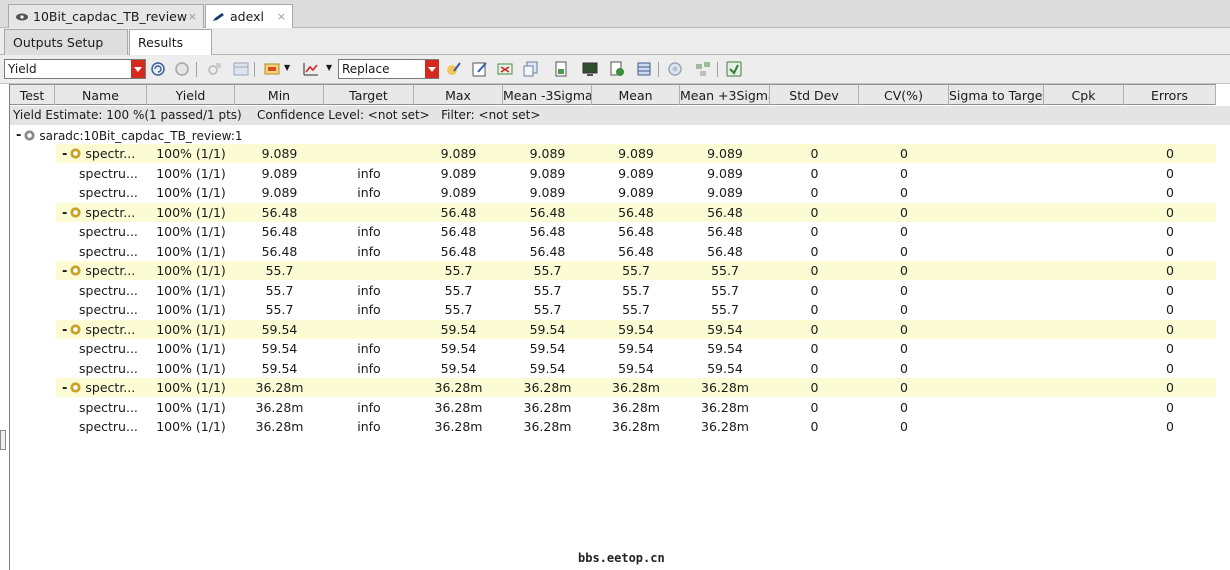 Image resolution: width=1230 pixels, height=570 pixels. Describe the element at coordinates (453, 69) in the screenshot. I see `edit-target-icon` at that location.